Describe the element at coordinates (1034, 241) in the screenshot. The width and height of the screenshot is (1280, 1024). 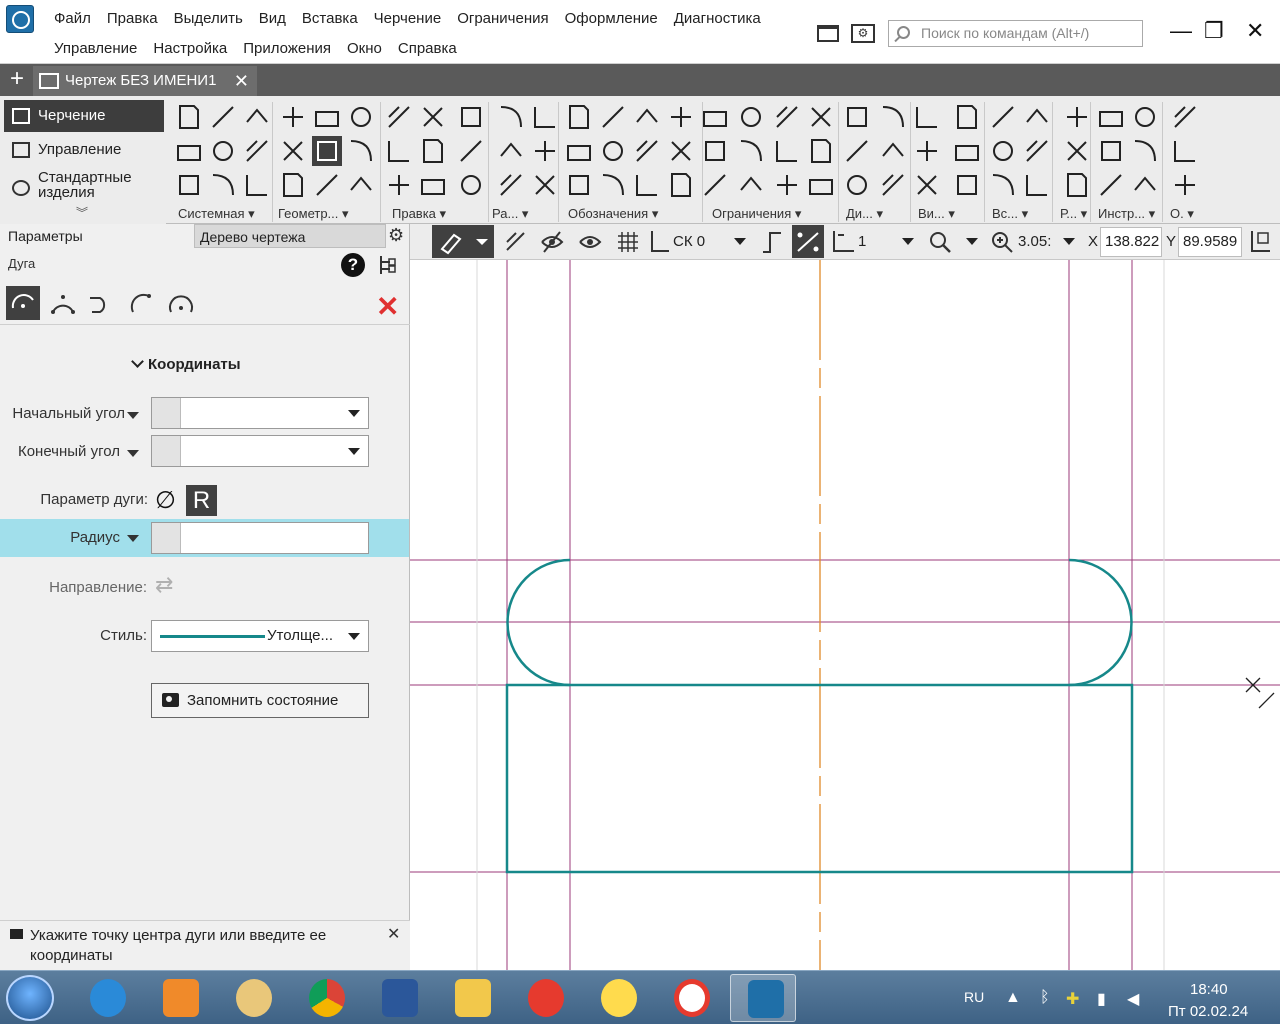
I see `zoom-value: 3.05:` at that location.